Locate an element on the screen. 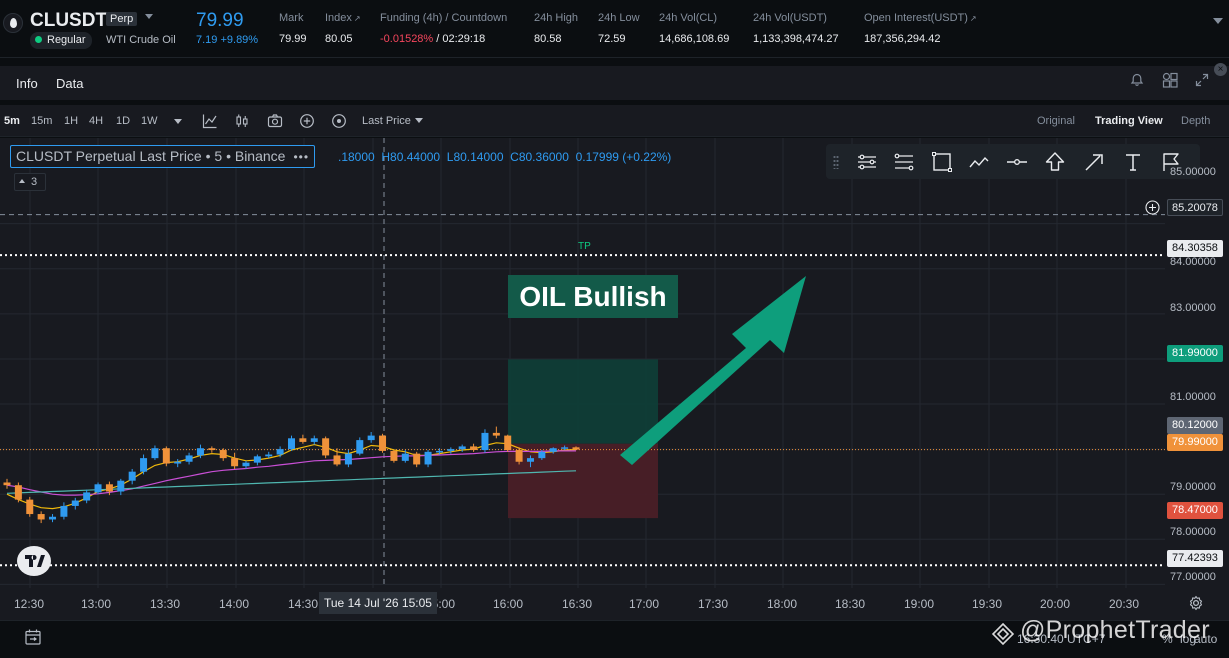  path-tool-icon is located at coordinates (979, 162).